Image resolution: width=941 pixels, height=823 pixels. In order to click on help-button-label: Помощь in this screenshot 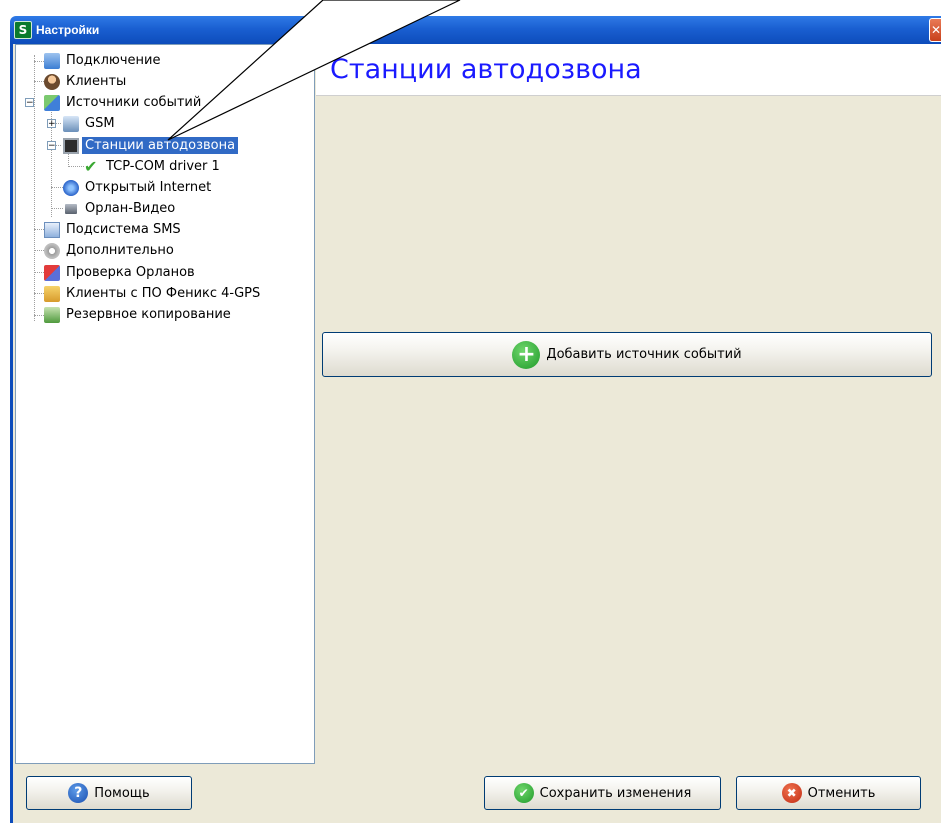, I will do `click(122, 793)`.